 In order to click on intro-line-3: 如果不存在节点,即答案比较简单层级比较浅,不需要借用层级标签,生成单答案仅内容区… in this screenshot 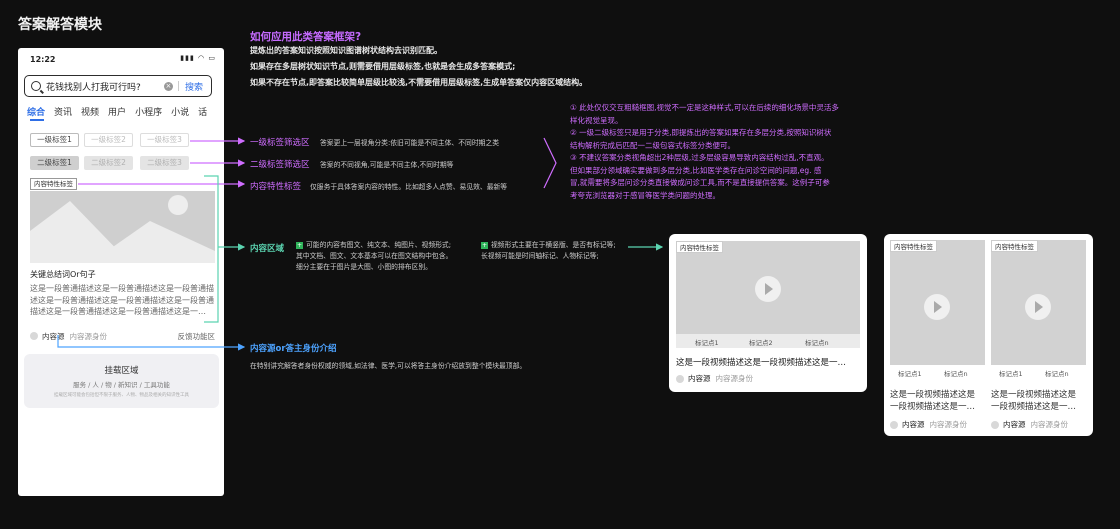, I will do `click(419, 82)`.